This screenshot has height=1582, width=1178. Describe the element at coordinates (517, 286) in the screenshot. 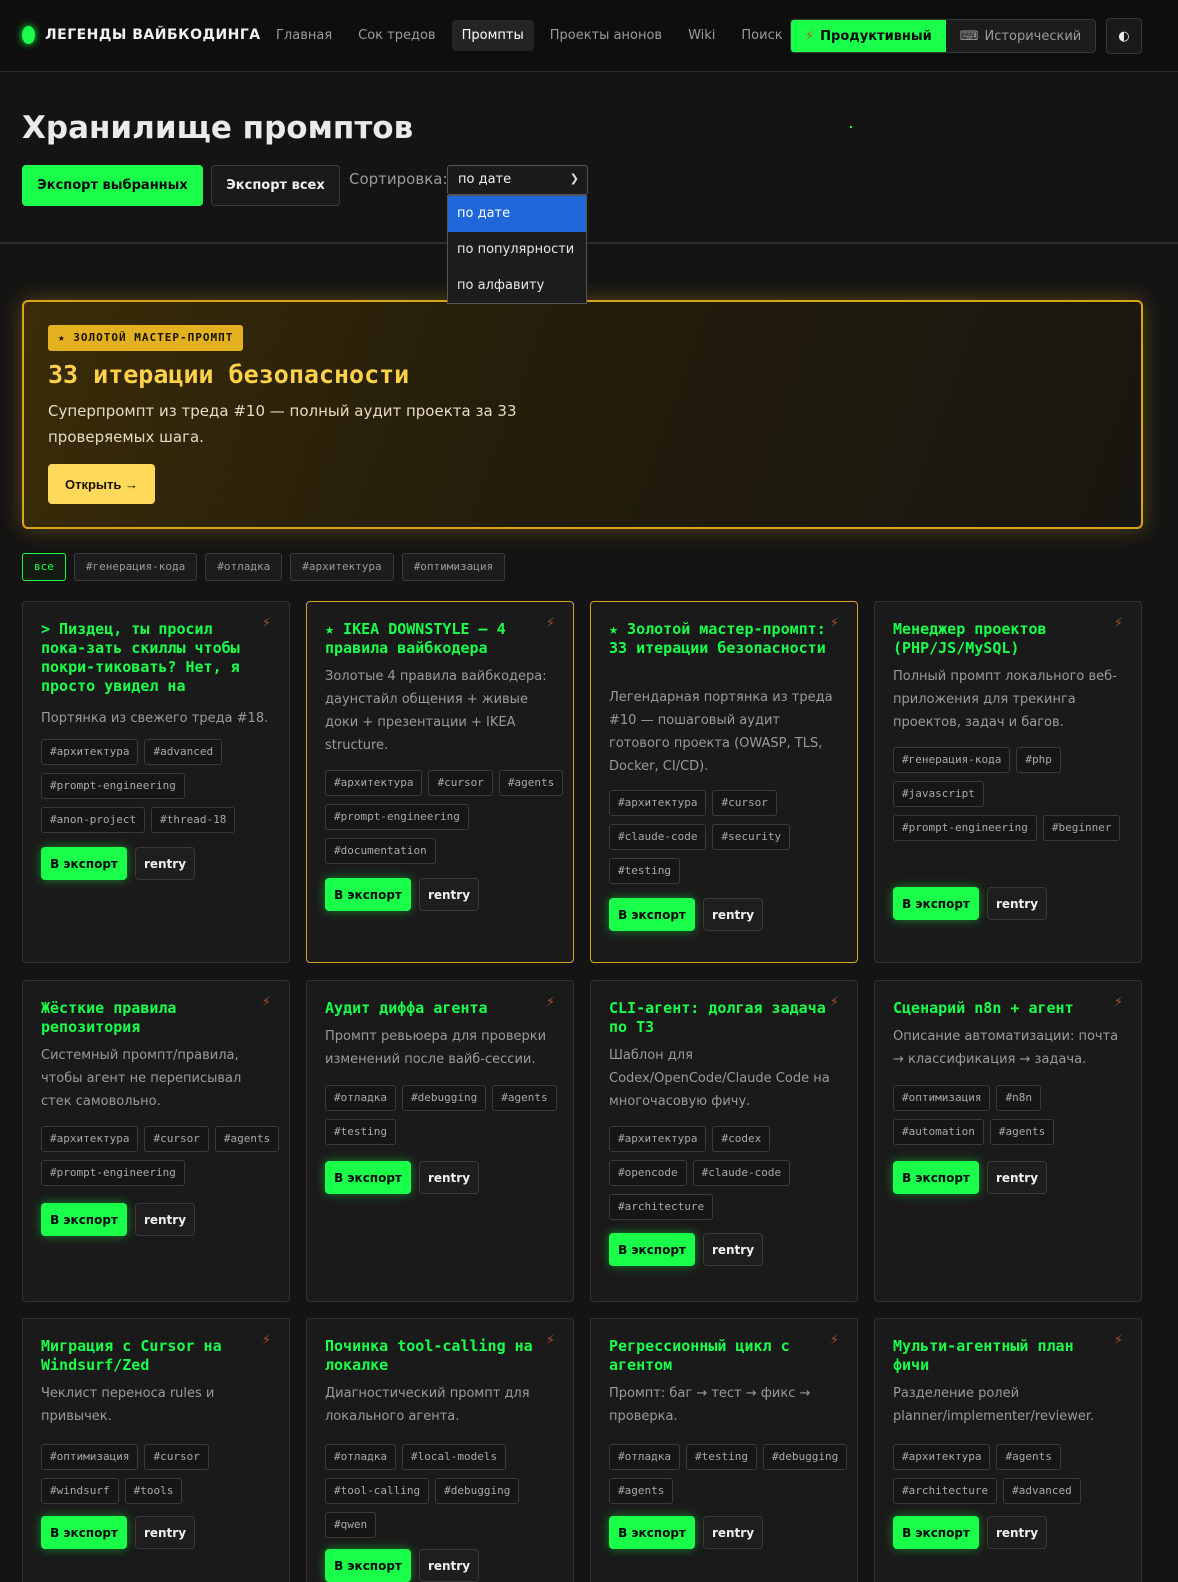

I see `sort-option-alphabet: по алфавиту` at that location.